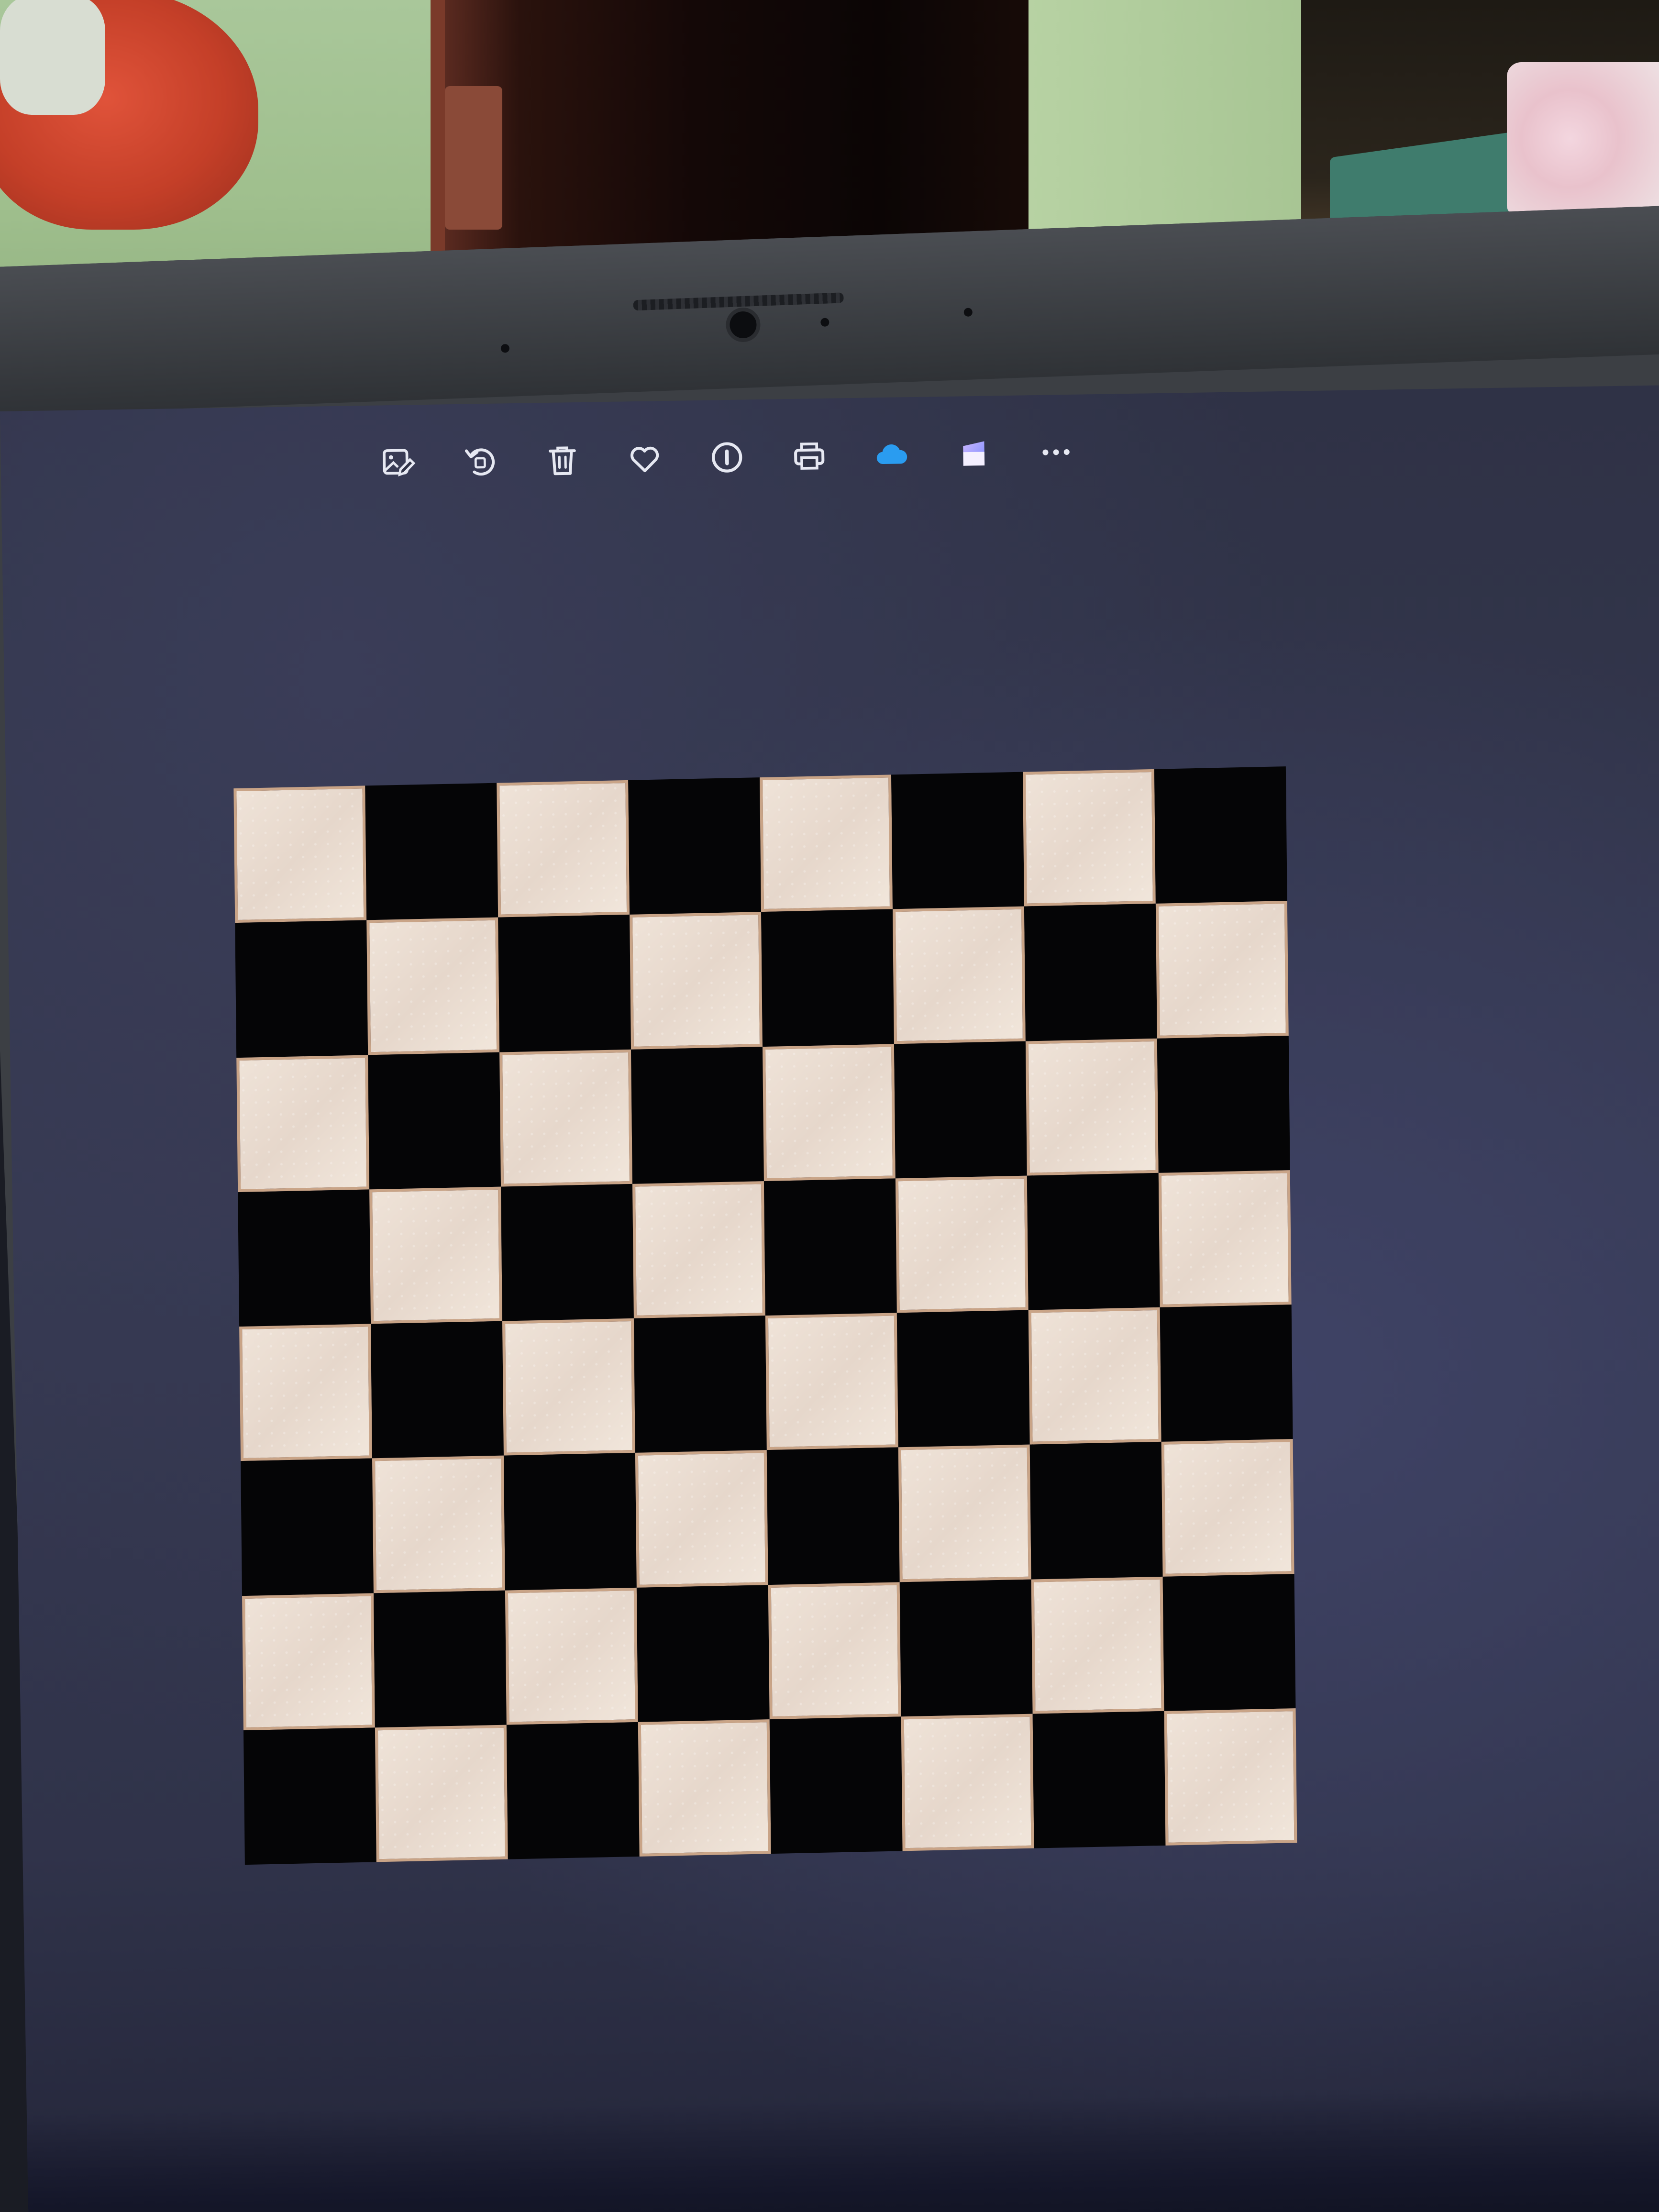  I want to click on edit-image-icon, so click(399, 463).